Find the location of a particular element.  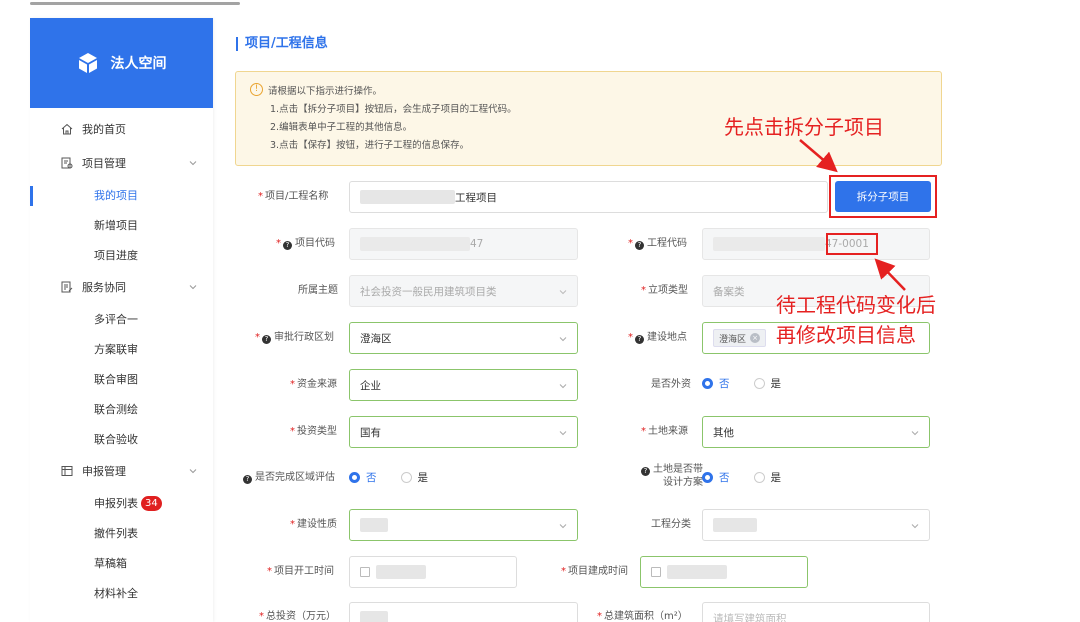

annotation-wait-line1: 待工程代码变化后 is located at coordinates (856, 305).